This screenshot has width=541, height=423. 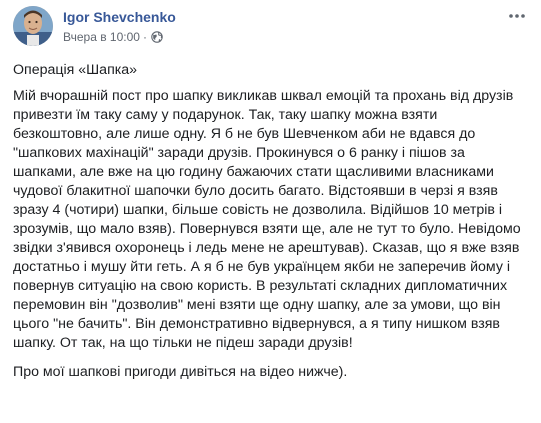 What do you see at coordinates (119, 17) in the screenshot?
I see `author-name-link: Igor Shevchenko` at bounding box center [119, 17].